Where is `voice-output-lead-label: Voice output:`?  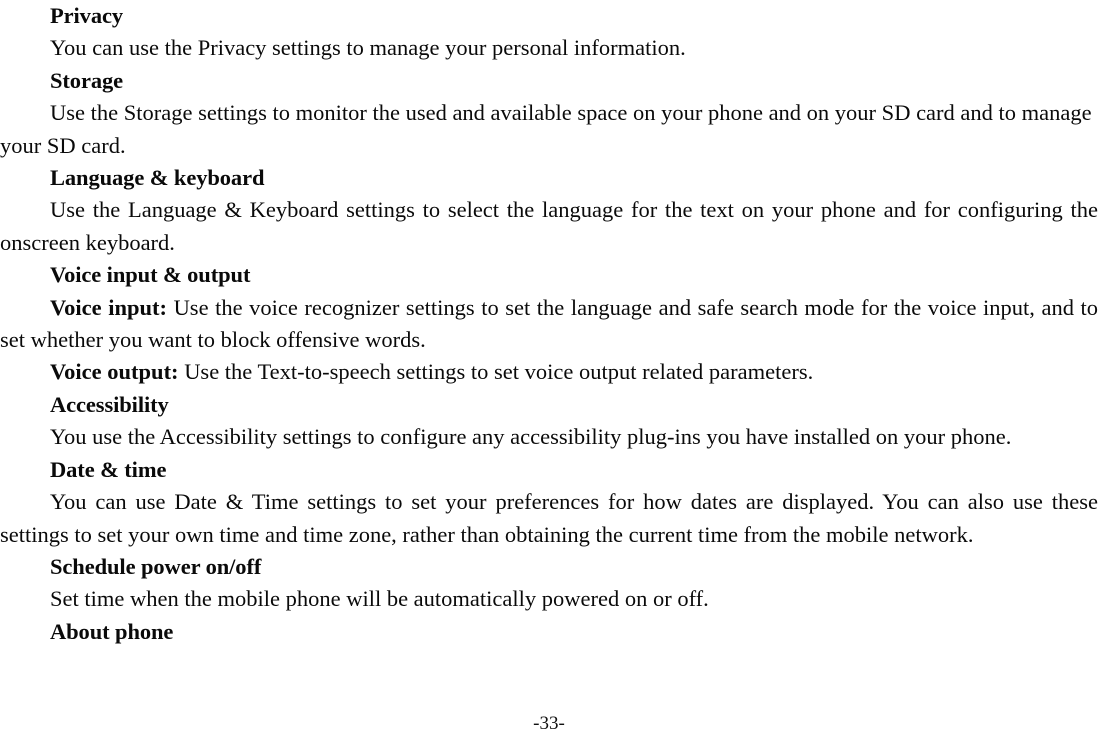 voice-output-lead-label: Voice output: is located at coordinates (114, 372).